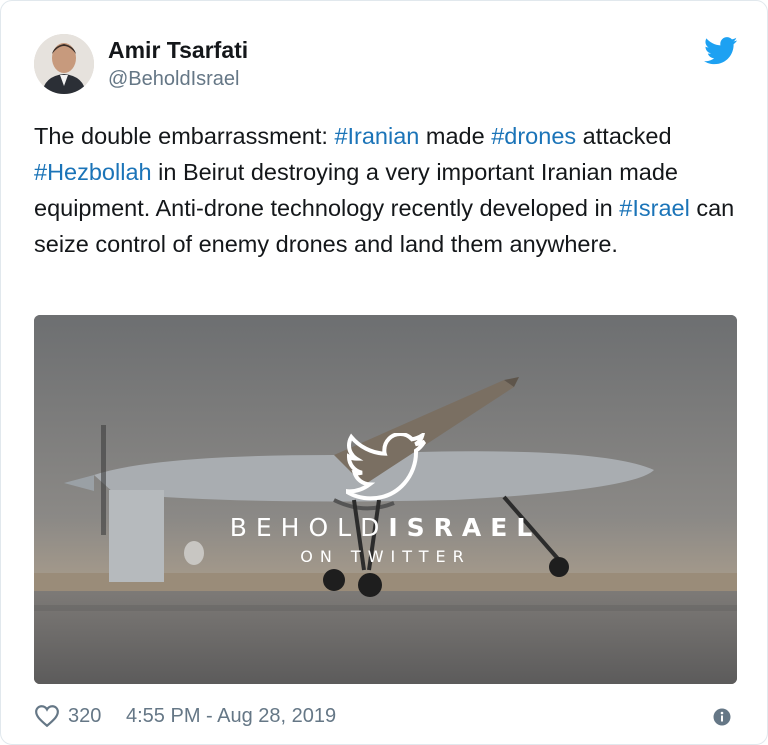 This screenshot has width=768, height=745. What do you see at coordinates (386, 467) in the screenshot?
I see `twitter-bird-outline-icon` at bounding box center [386, 467].